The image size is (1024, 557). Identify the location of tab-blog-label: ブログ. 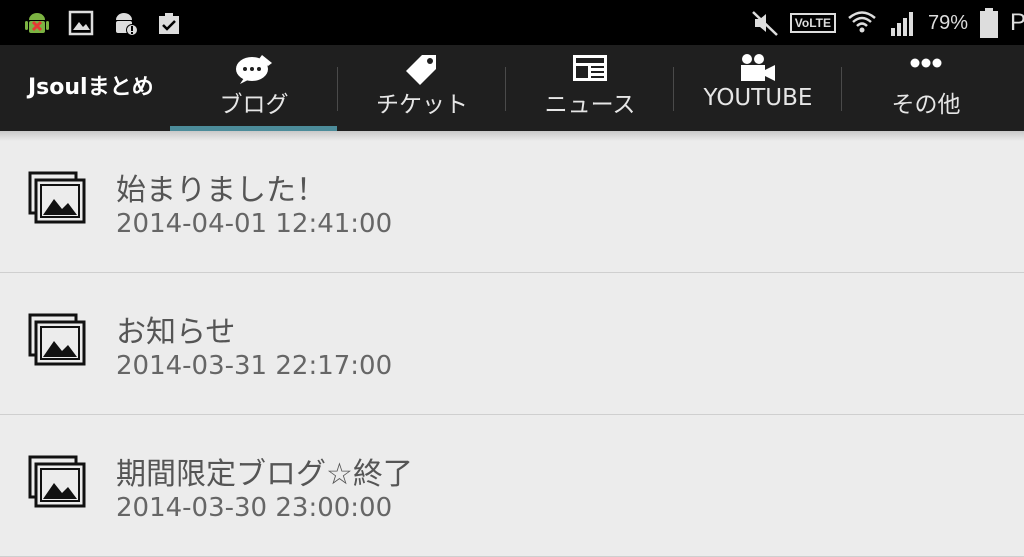
(254, 105).